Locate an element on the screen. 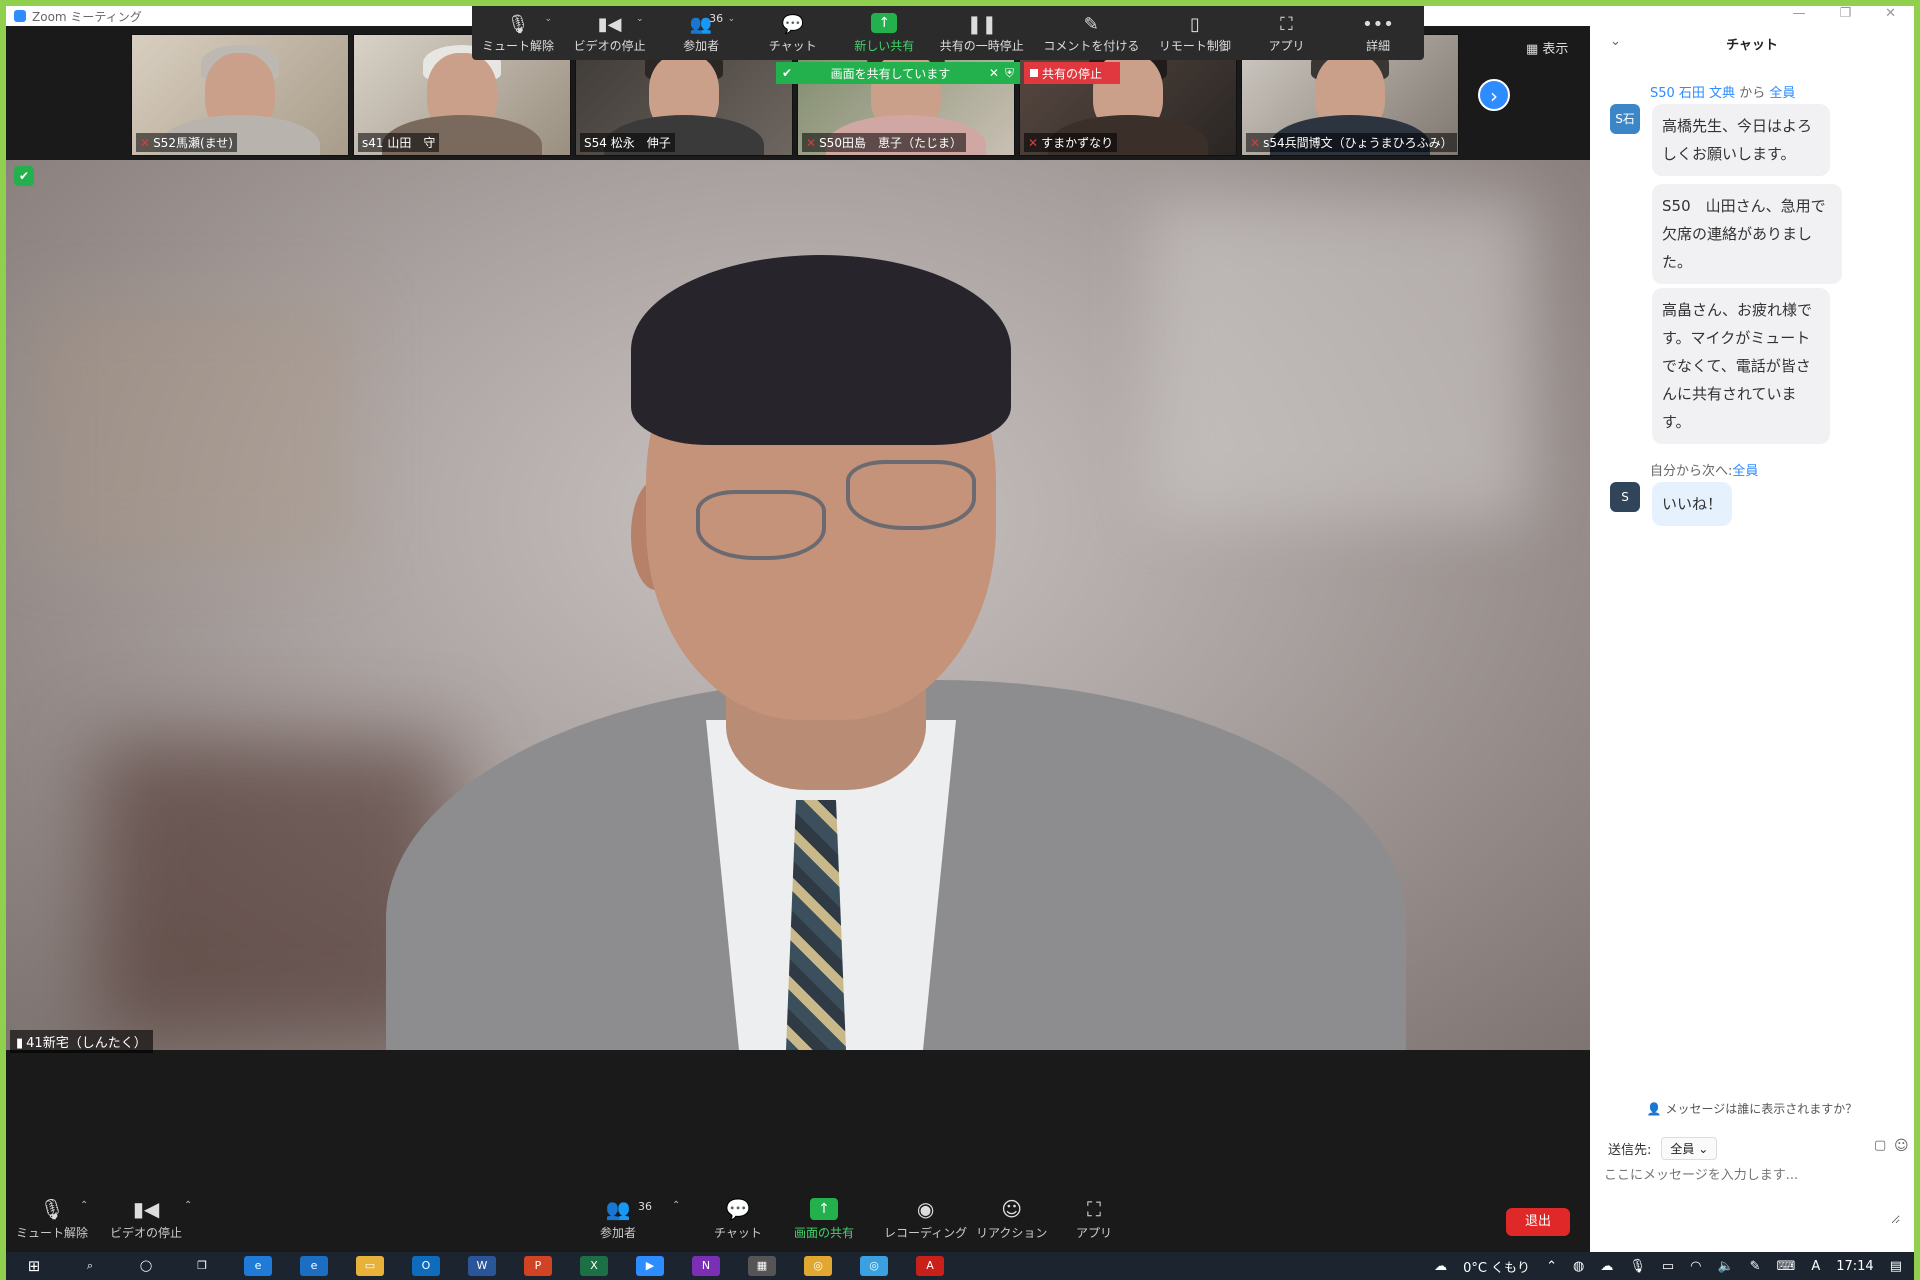 Image resolution: width=1920 pixels, height=1280 pixels. participants-count: 36 is located at coordinates (645, 1206).